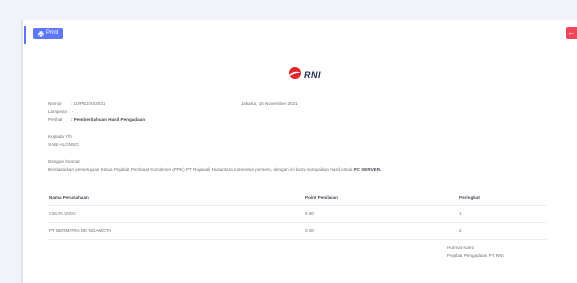 The image size is (577, 283). I want to click on rank-cell: 2, so click(460, 230).